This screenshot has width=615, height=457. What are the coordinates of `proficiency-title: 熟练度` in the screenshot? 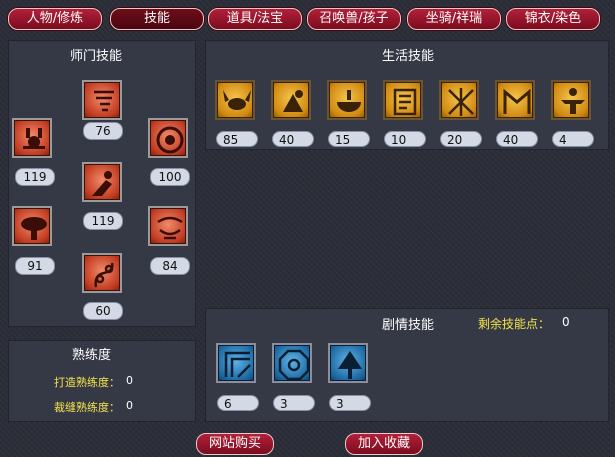 It's located at (92, 355).